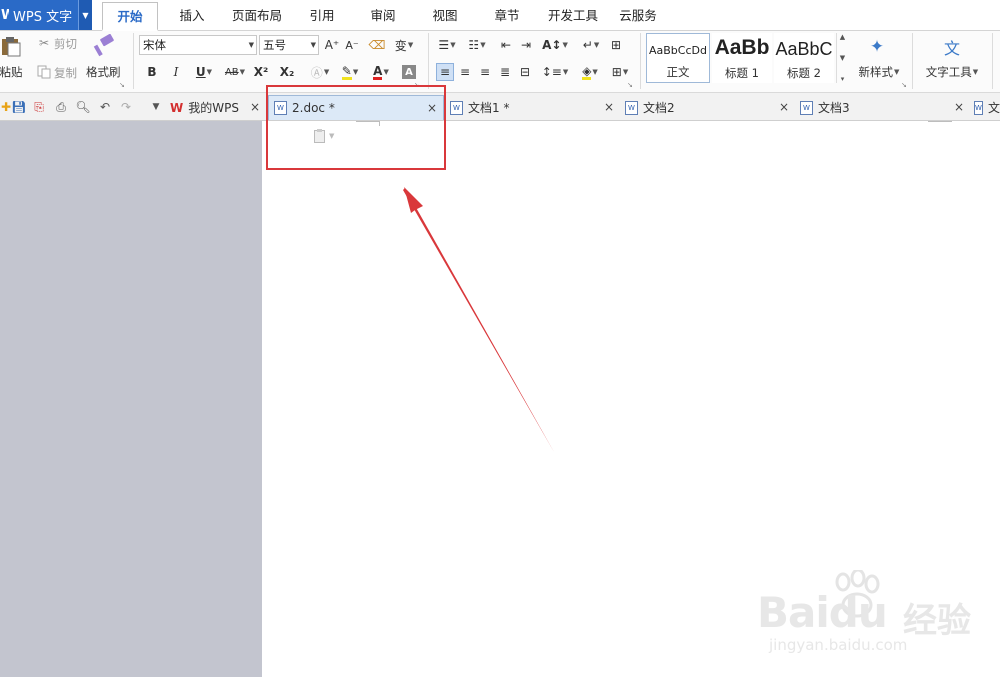 The height and width of the screenshot is (677, 1000). I want to click on italic-button: I, so click(176, 72).